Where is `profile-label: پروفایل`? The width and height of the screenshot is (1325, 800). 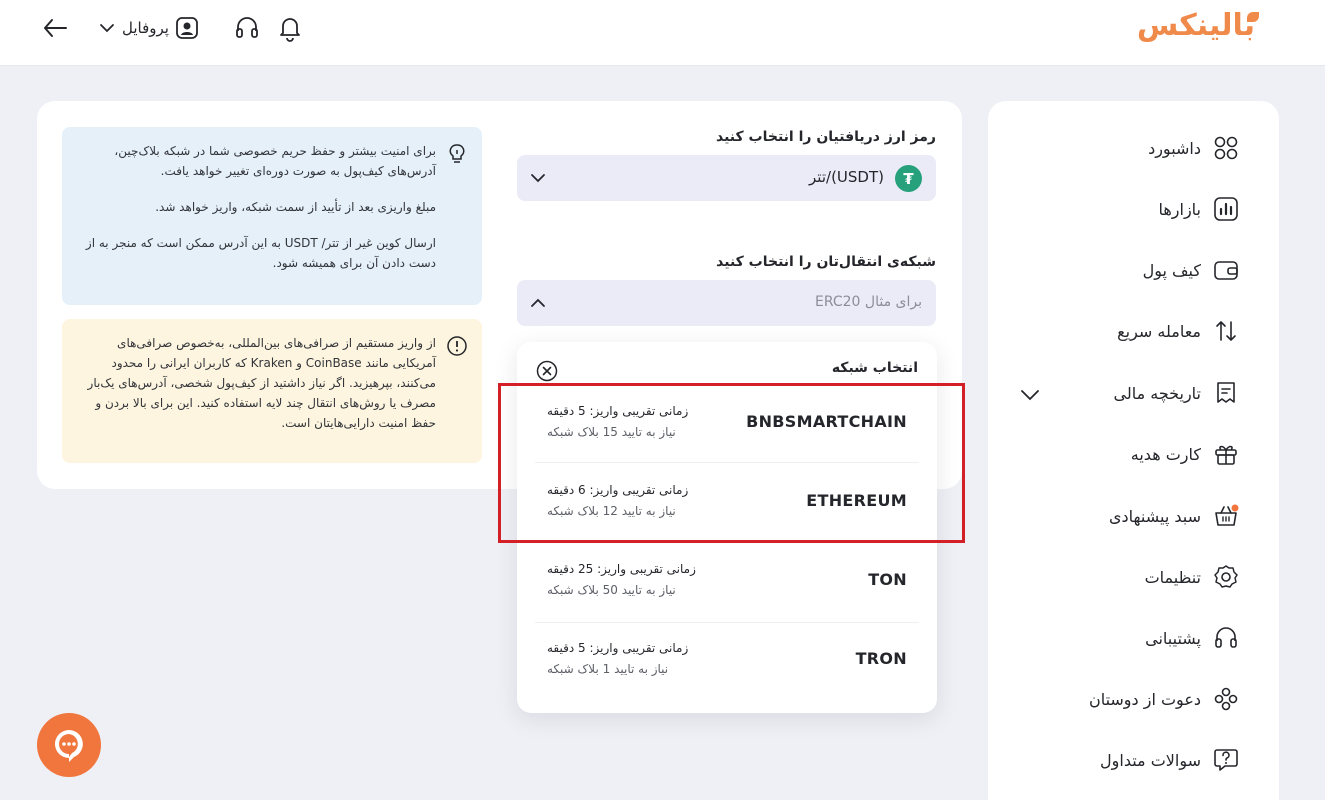
profile-label: پروفایل is located at coordinates (145, 28).